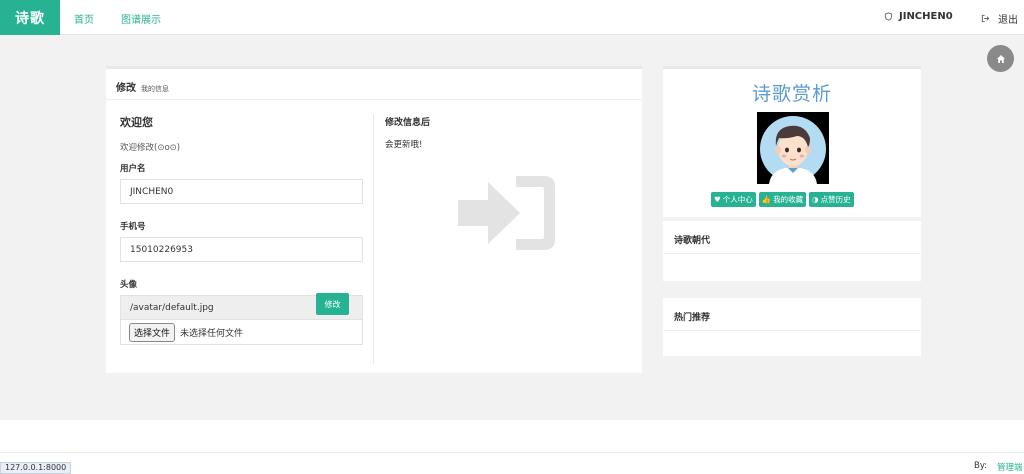  I want to click on tag-label: 我的收藏, so click(788, 199).